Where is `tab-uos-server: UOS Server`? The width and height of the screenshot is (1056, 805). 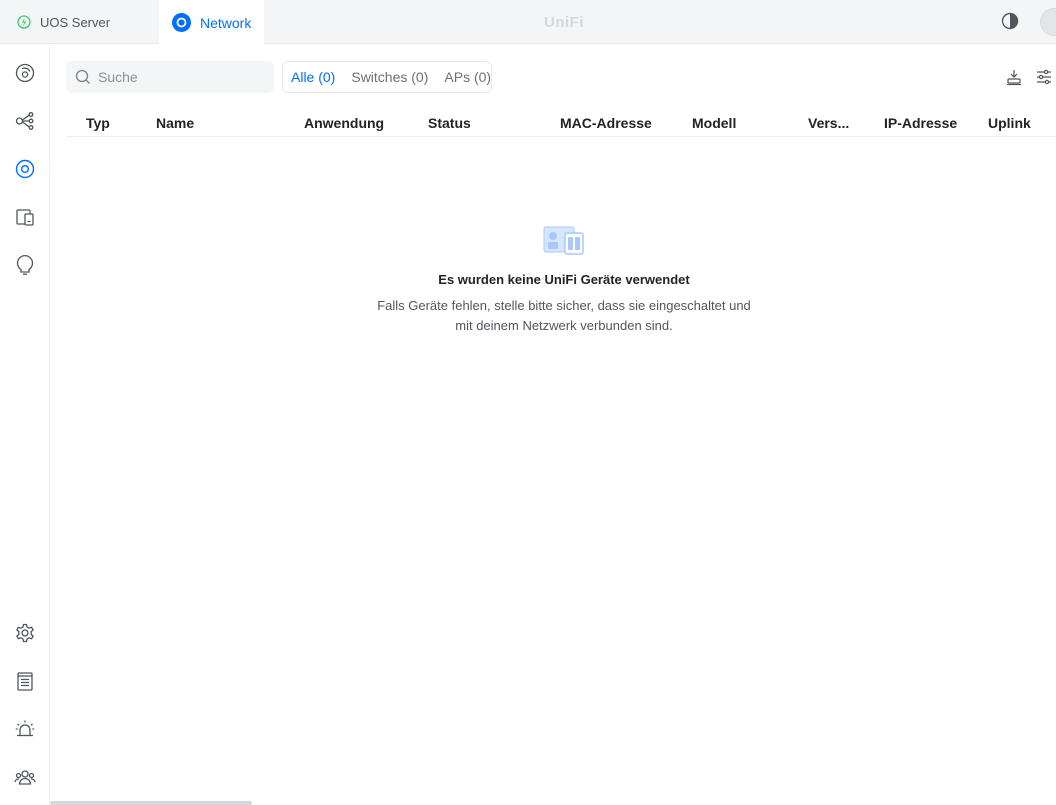 tab-uos-server: UOS Server is located at coordinates (79, 22).